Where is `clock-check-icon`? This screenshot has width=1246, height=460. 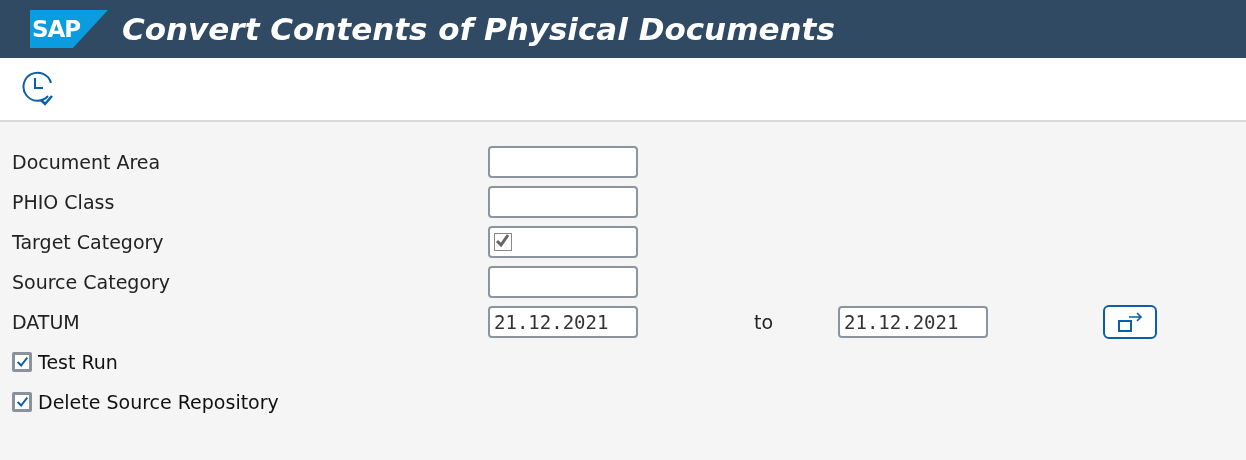
clock-check-icon is located at coordinates (39, 89).